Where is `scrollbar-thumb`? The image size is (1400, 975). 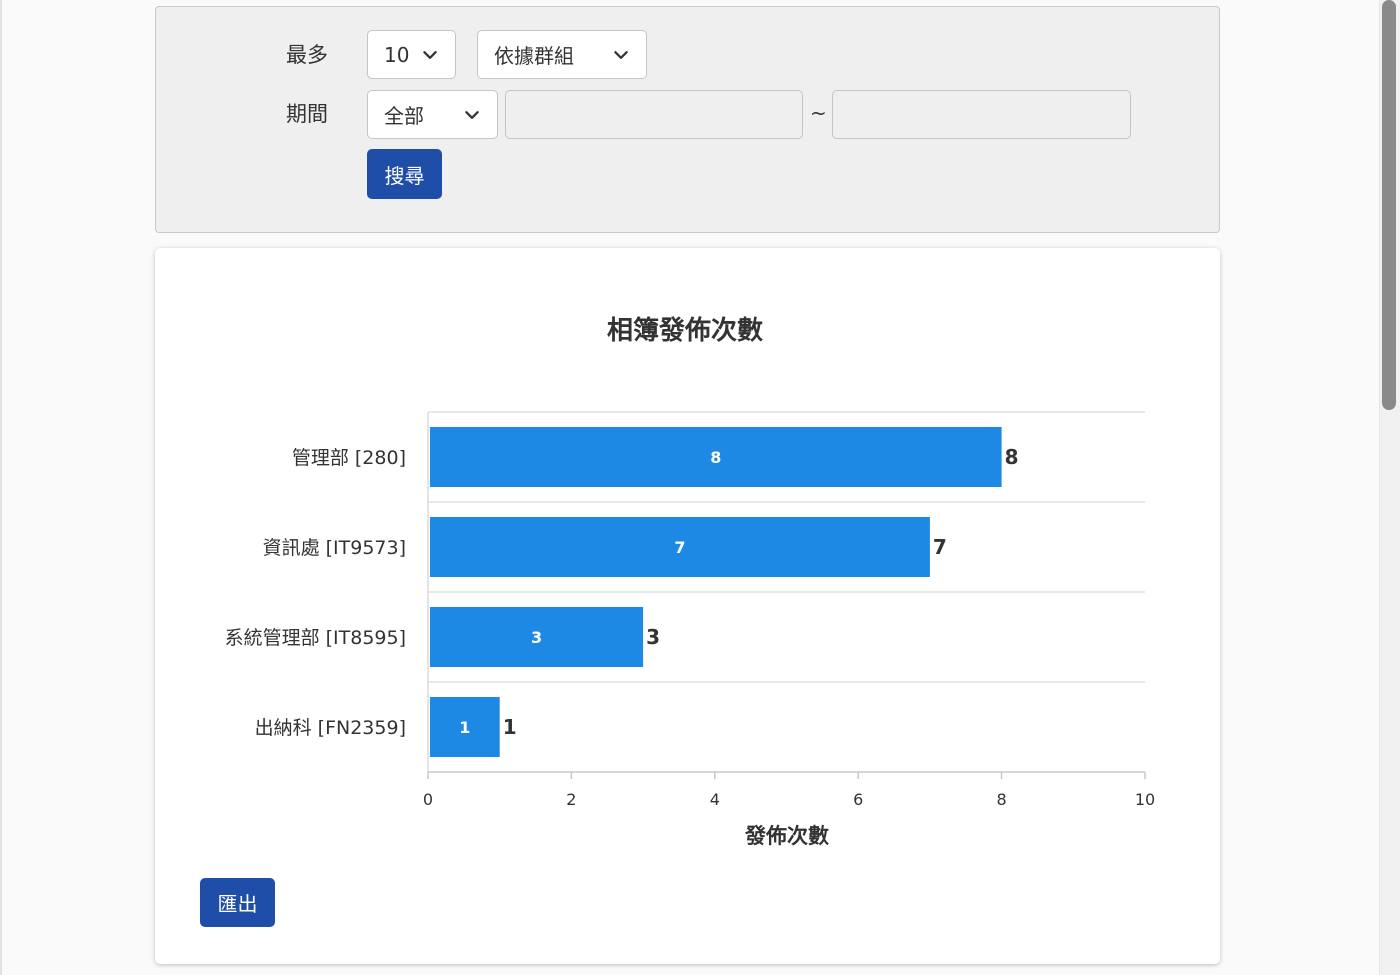
scrollbar-thumb is located at coordinates (1389, 205).